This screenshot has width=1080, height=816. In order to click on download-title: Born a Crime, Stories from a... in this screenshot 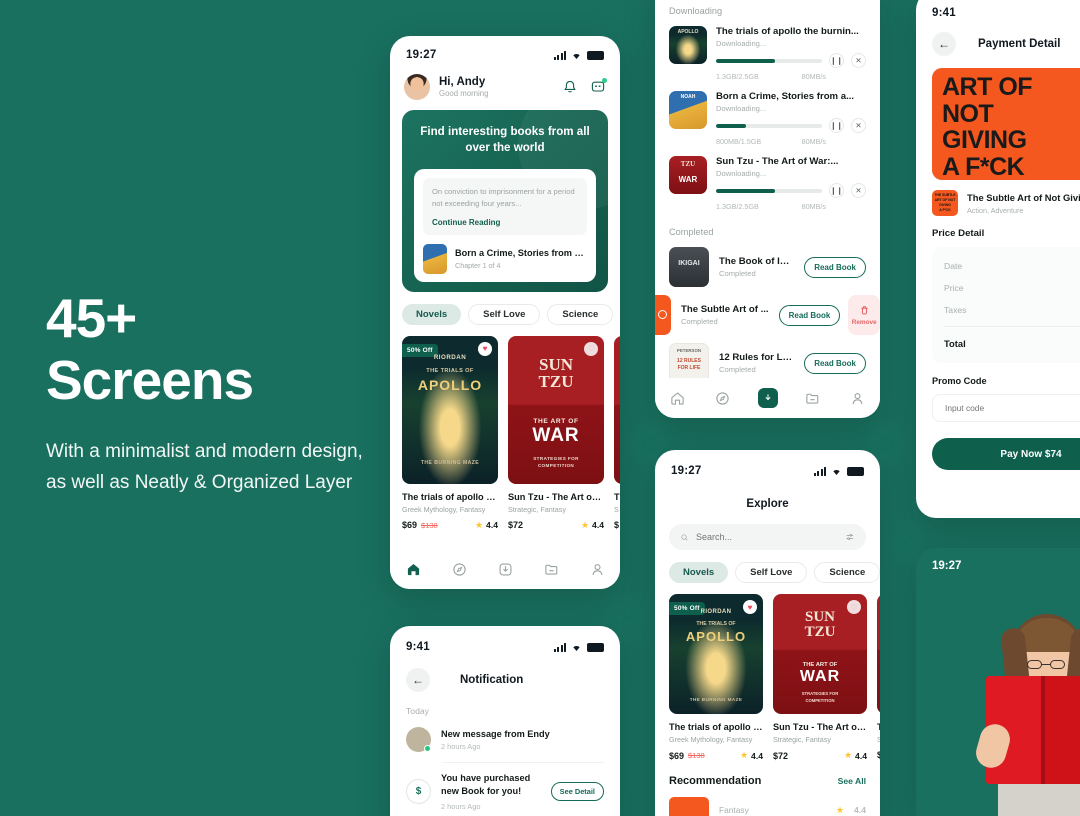, I will do `click(785, 96)`.